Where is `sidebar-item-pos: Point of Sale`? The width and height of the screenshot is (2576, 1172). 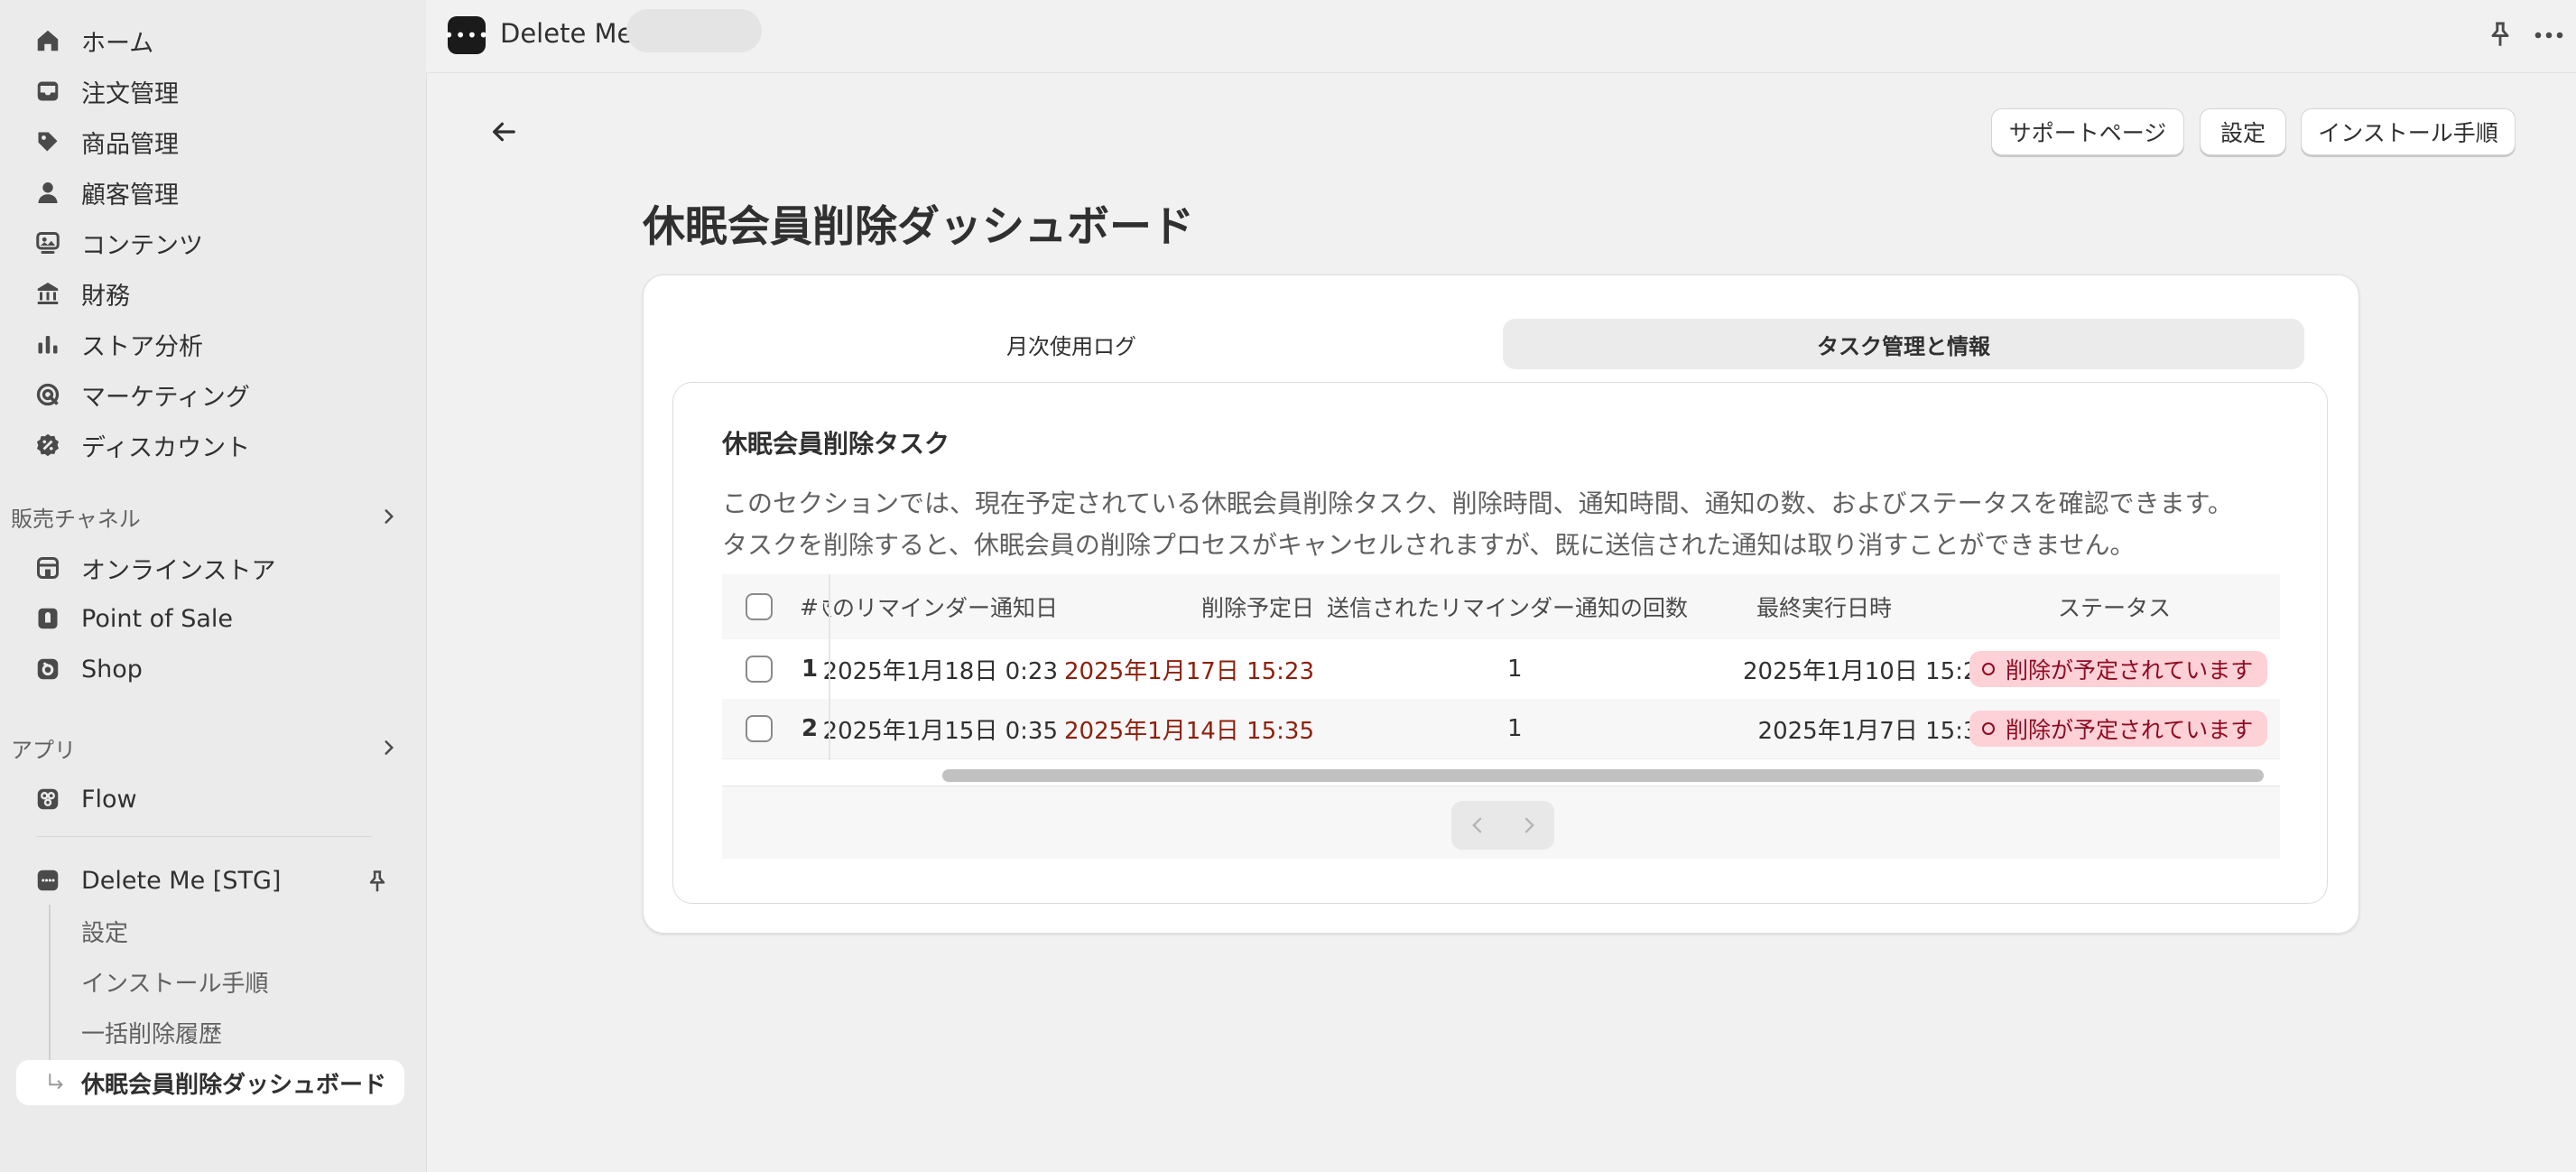 sidebar-item-pos: Point of Sale is located at coordinates (210, 618).